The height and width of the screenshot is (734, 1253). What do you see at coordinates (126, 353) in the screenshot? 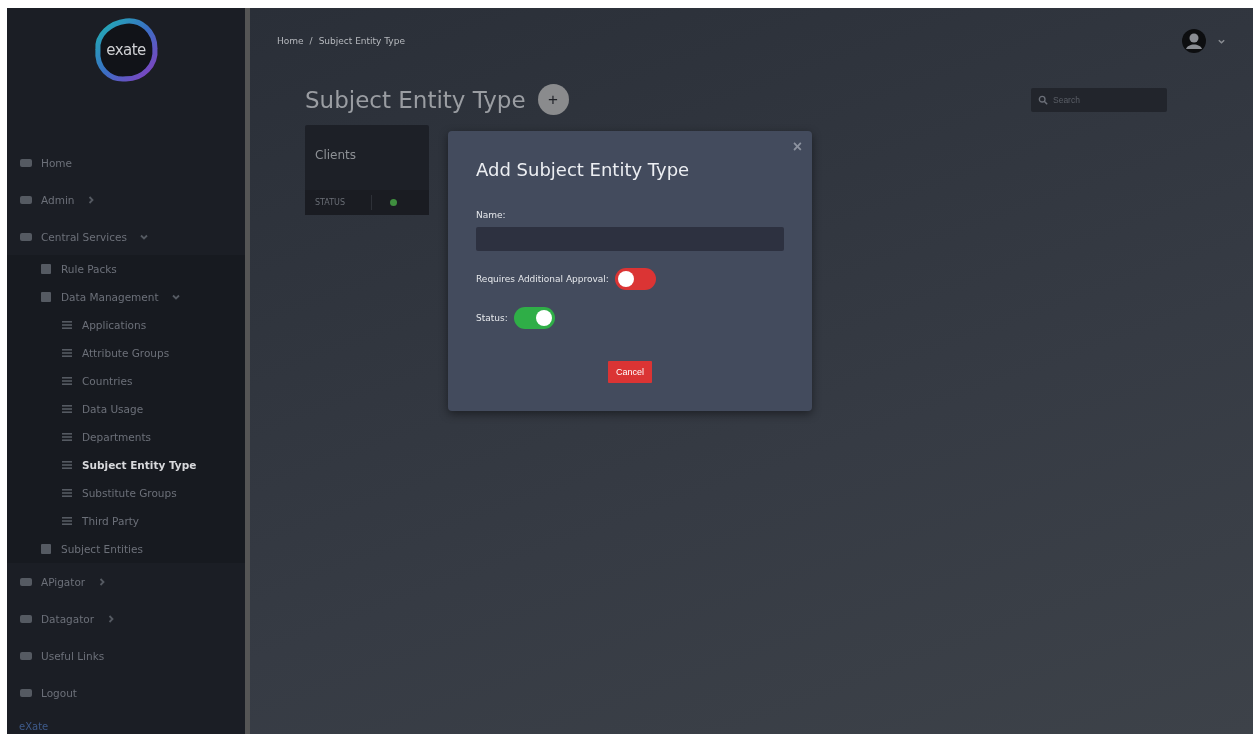
I see `nav-item: Attribute Groups` at bounding box center [126, 353].